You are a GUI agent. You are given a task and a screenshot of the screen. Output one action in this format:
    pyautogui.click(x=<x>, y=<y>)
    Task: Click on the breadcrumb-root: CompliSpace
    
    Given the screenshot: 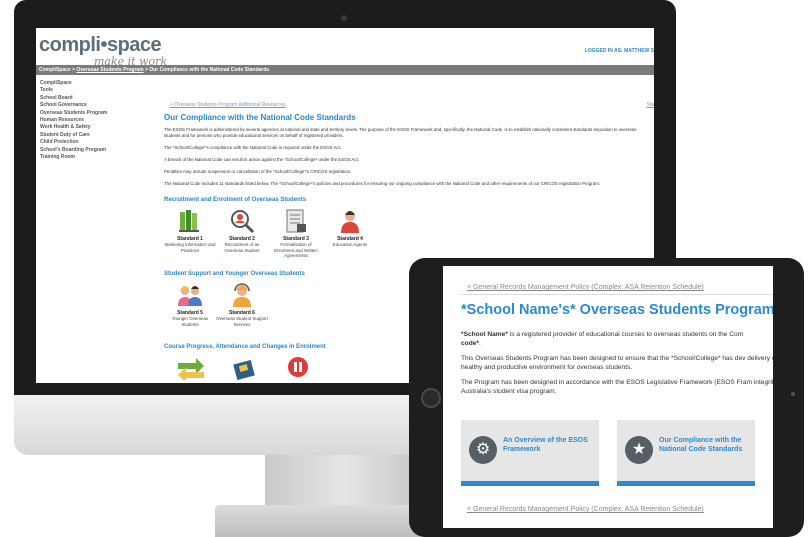 What is the action you would take?
    pyautogui.click(x=55, y=70)
    